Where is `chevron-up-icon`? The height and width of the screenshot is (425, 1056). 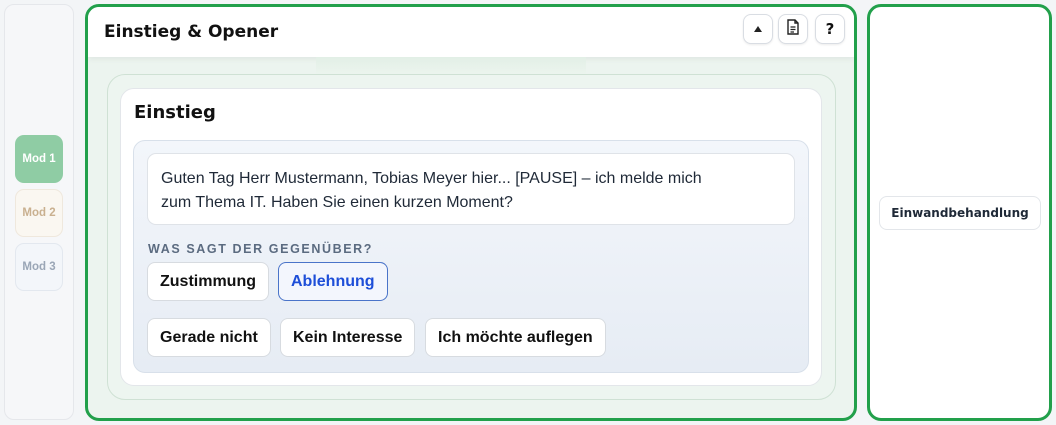
chevron-up-icon is located at coordinates (758, 29).